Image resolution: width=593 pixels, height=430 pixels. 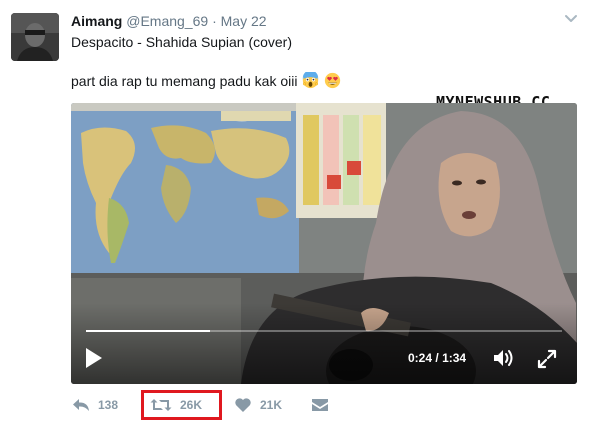 I want to click on play-icon, so click(x=94, y=358).